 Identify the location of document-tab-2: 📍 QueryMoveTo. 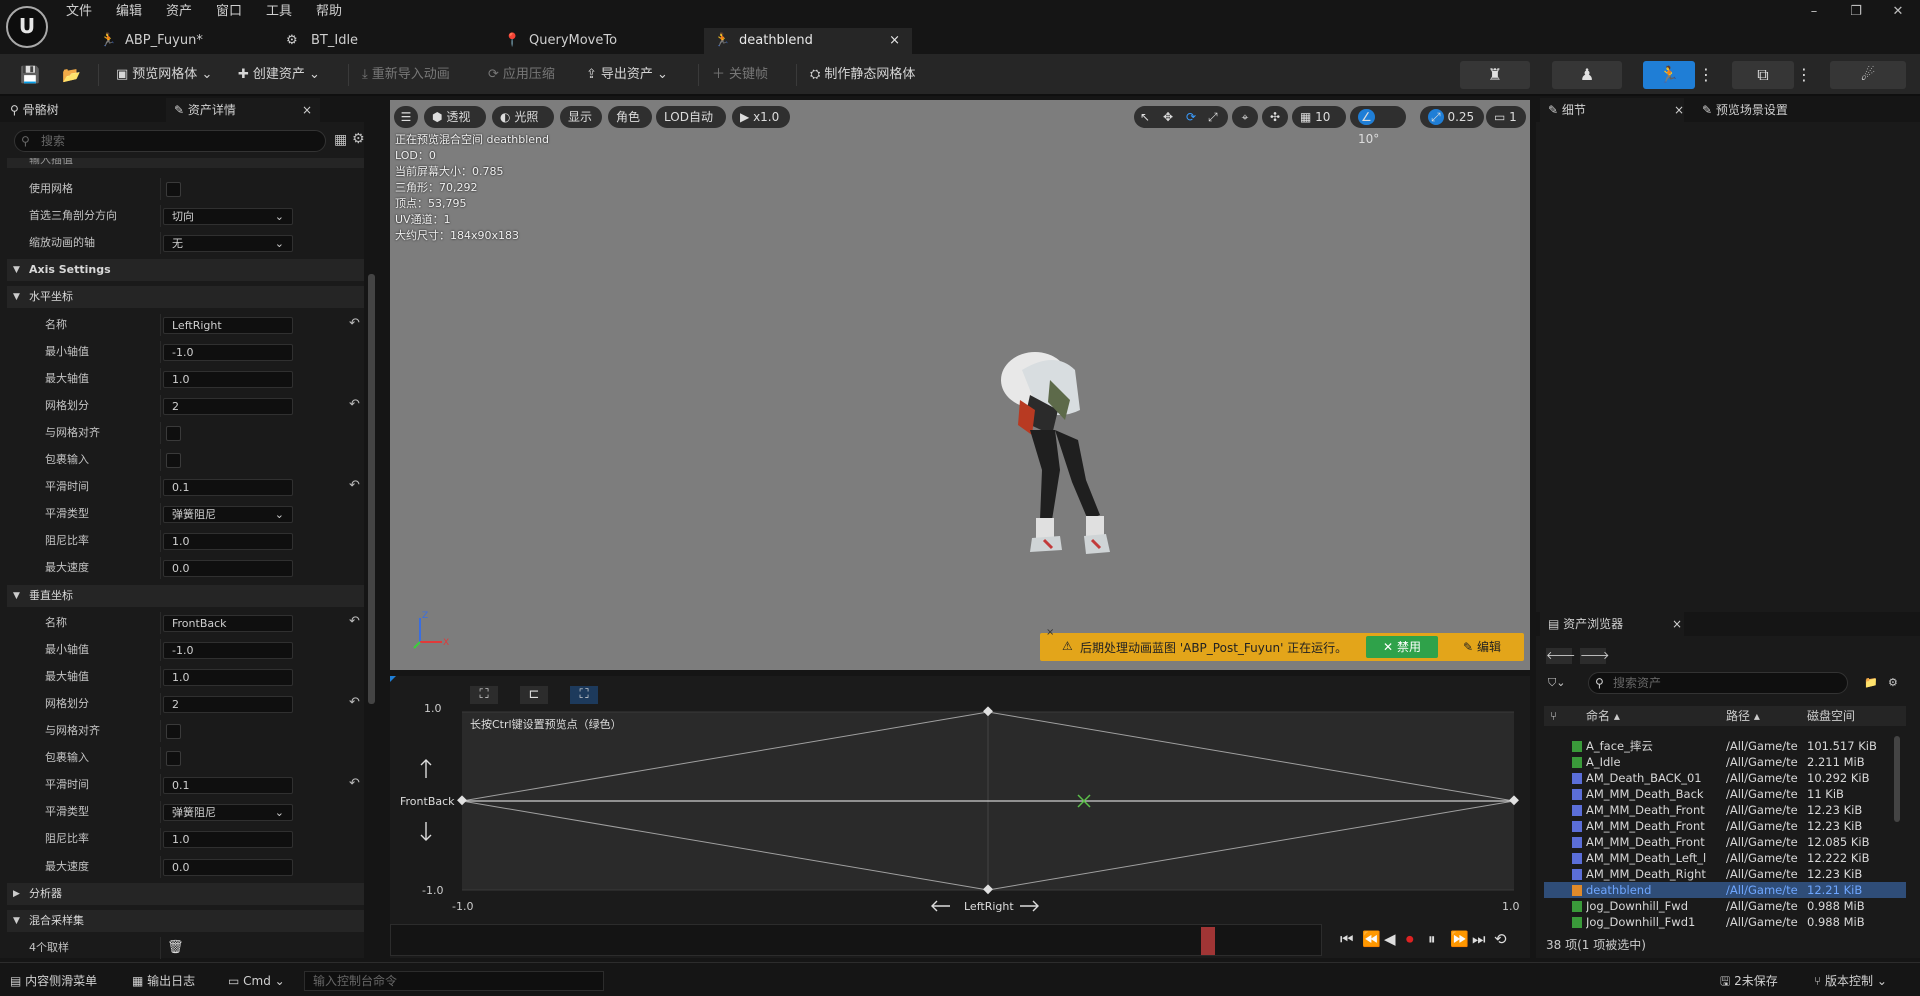
(599, 41).